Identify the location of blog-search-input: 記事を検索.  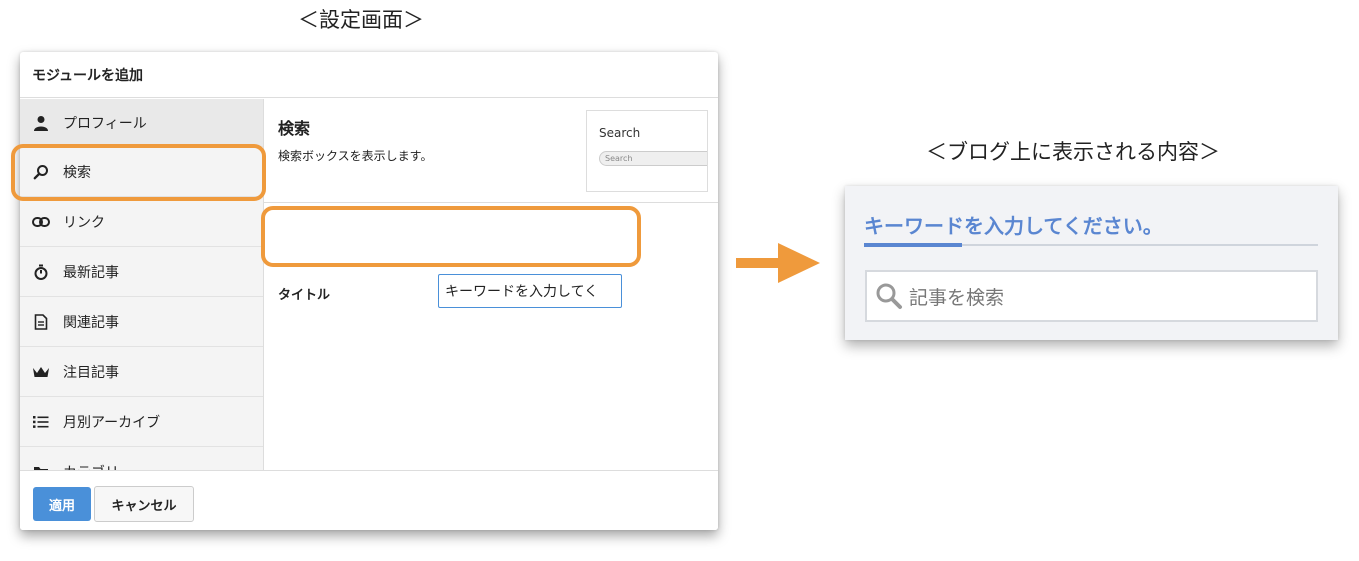
(1091, 296).